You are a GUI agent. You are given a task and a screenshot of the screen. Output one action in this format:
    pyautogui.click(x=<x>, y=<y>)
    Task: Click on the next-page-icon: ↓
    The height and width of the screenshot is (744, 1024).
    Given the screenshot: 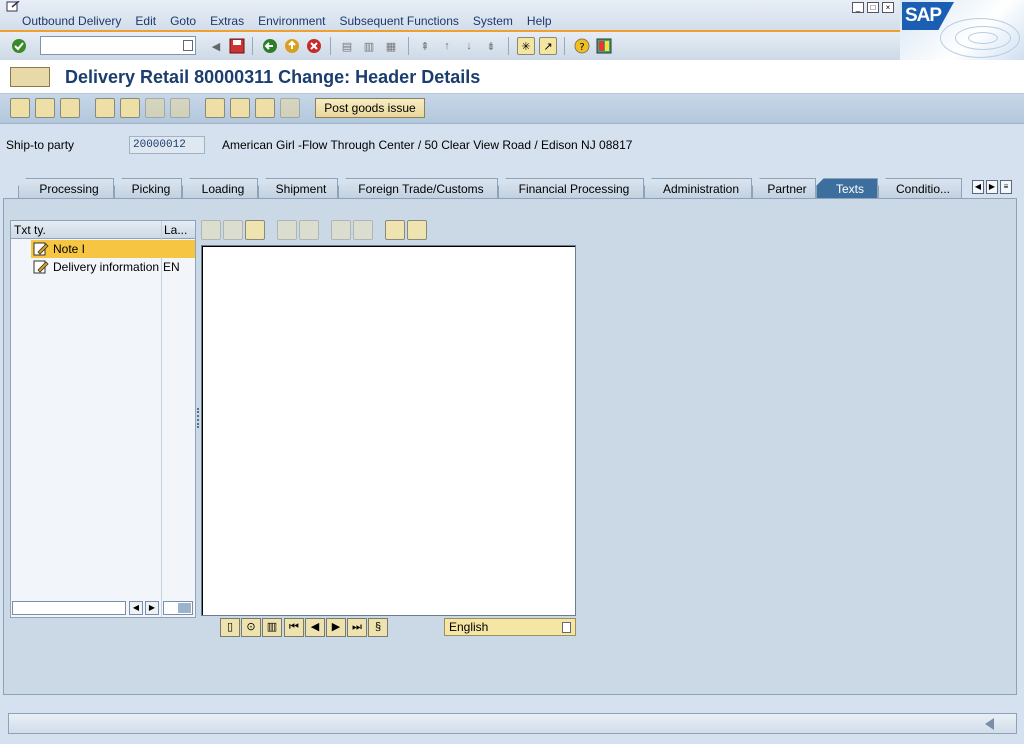 What is the action you would take?
    pyautogui.click(x=469, y=46)
    